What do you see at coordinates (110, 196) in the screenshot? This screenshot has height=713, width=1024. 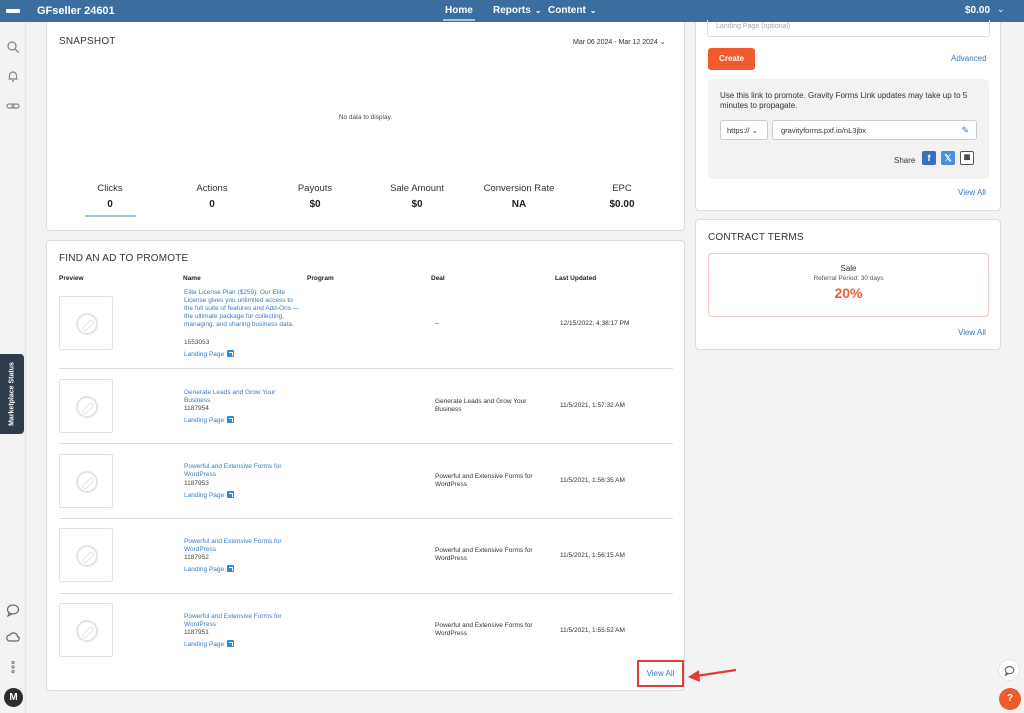 I see `stat-clicks: Clicks 0` at bounding box center [110, 196].